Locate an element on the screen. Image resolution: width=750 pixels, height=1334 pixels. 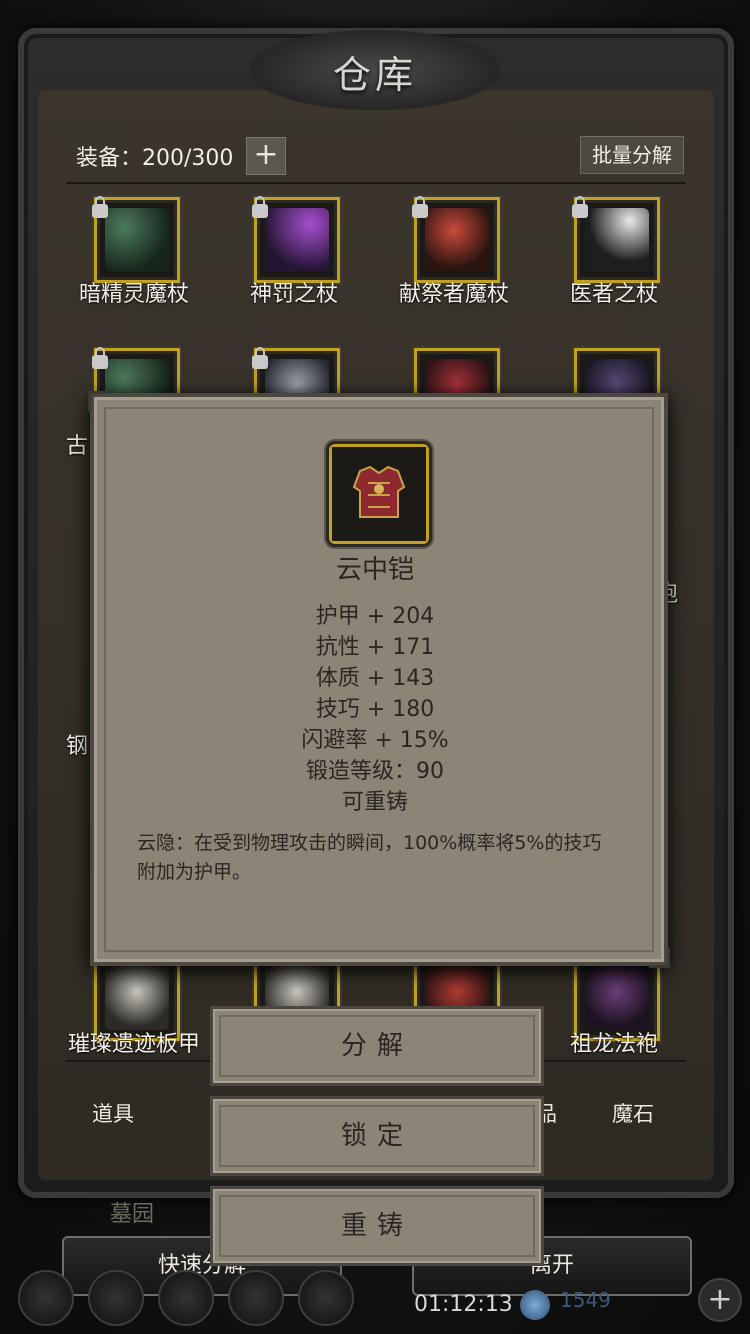
gem-count: 1549 is located at coordinates (585, 1300).